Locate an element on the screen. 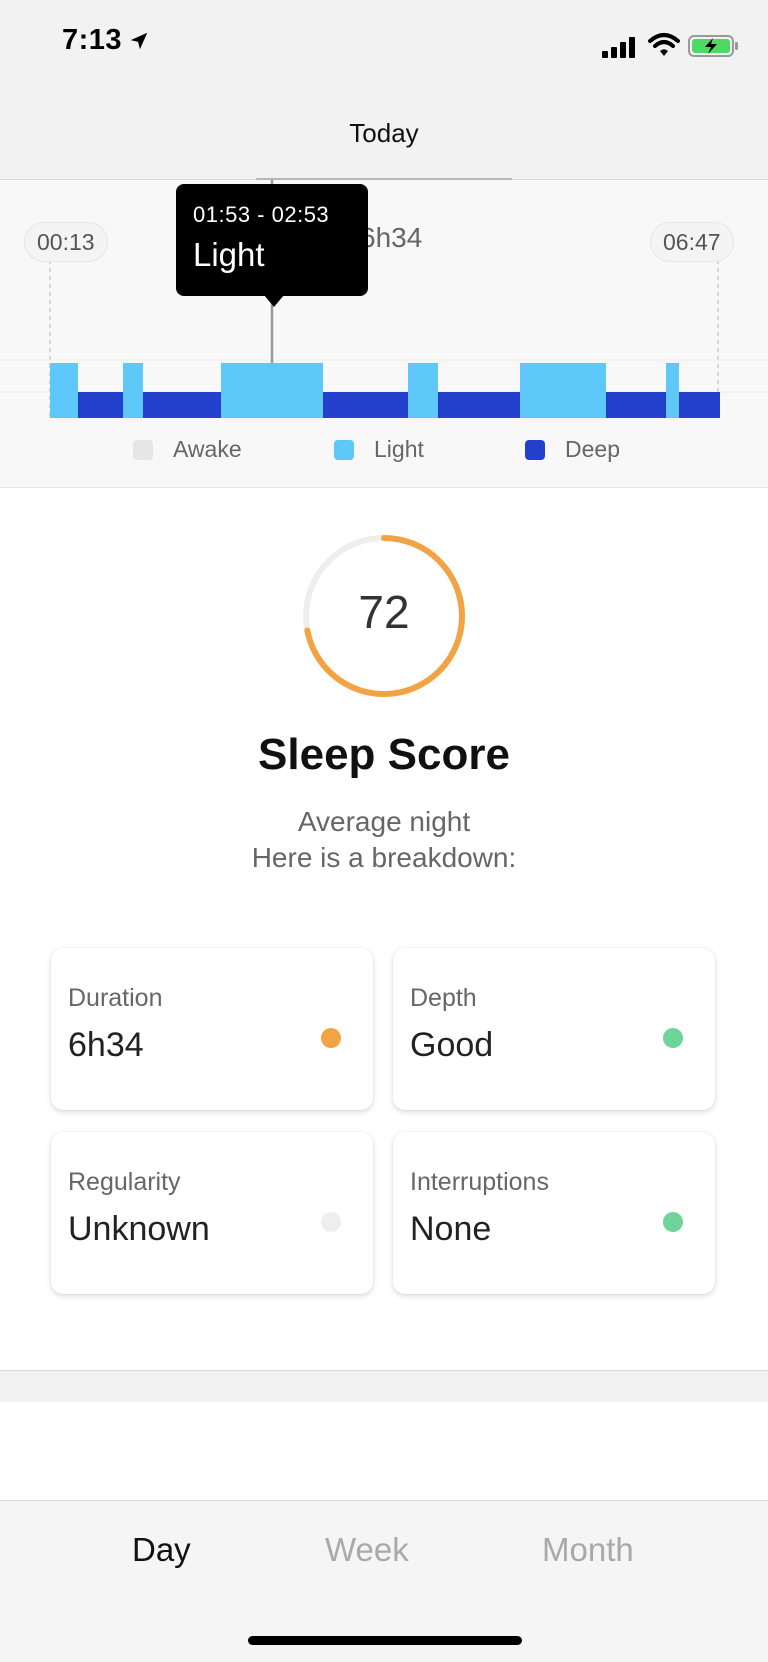 This screenshot has width=768, height=1662. interruptions-card-label: Interruptions is located at coordinates (479, 1182).